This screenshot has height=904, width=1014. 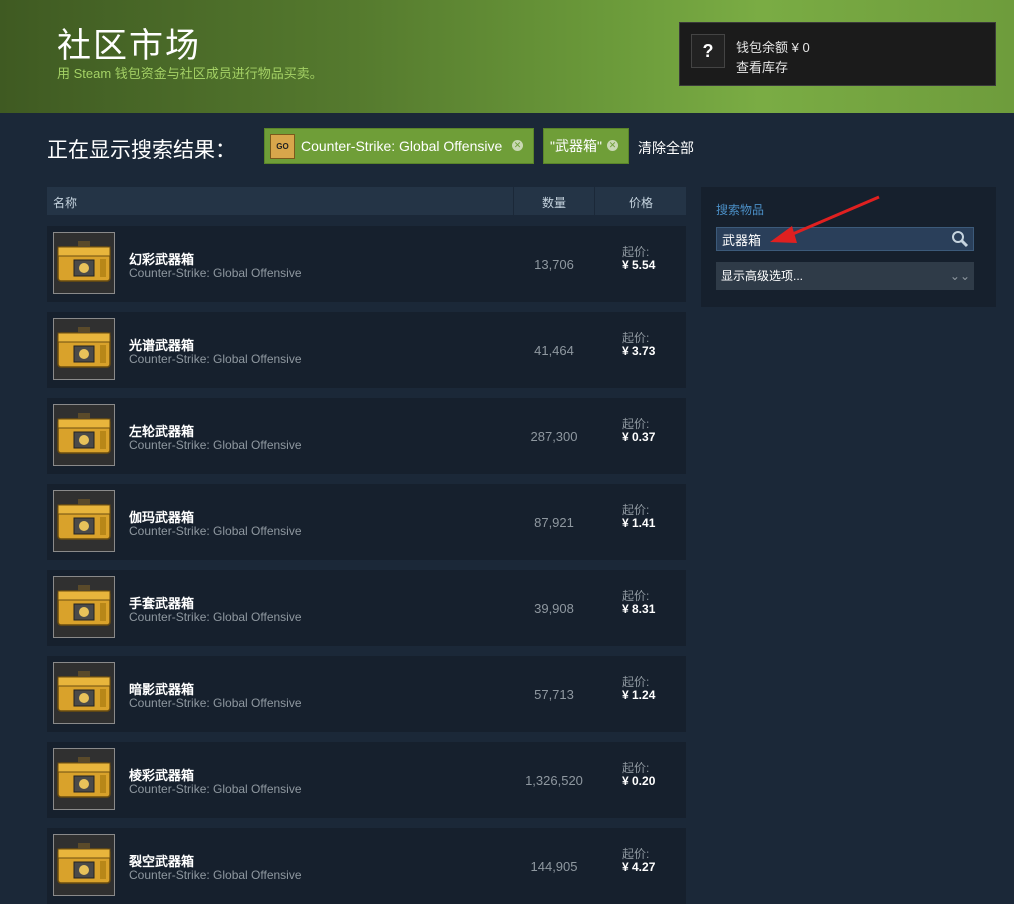 What do you see at coordinates (554, 694) in the screenshot?
I see `listing-quantity: 57,713` at bounding box center [554, 694].